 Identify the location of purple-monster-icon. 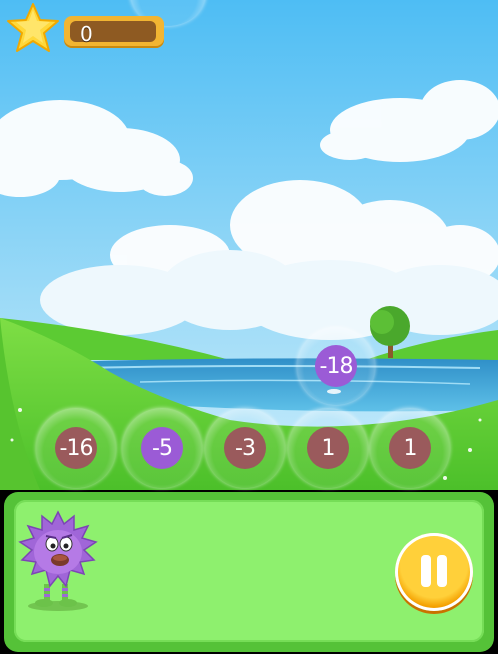
(58, 560).